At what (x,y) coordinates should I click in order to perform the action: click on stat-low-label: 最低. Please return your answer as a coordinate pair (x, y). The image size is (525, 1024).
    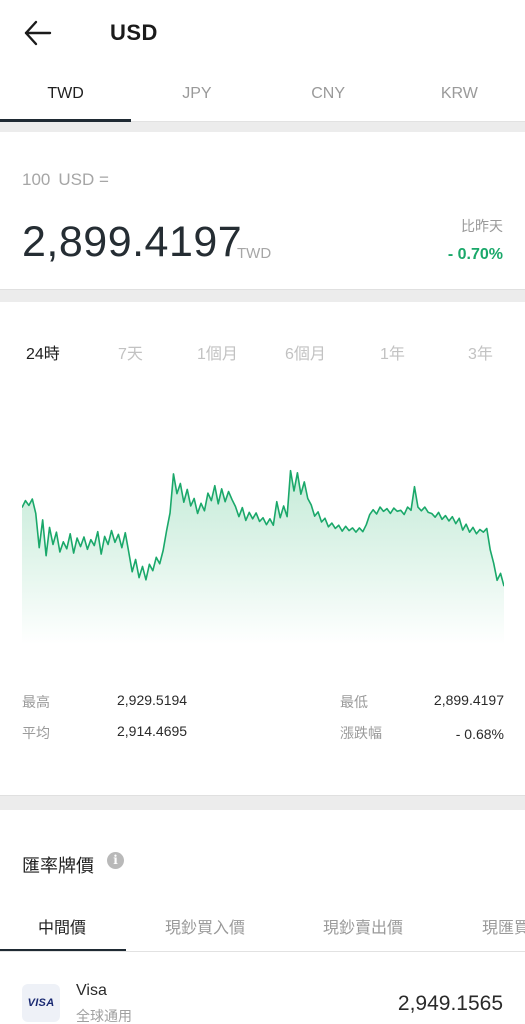
    Looking at the image, I should click on (354, 702).